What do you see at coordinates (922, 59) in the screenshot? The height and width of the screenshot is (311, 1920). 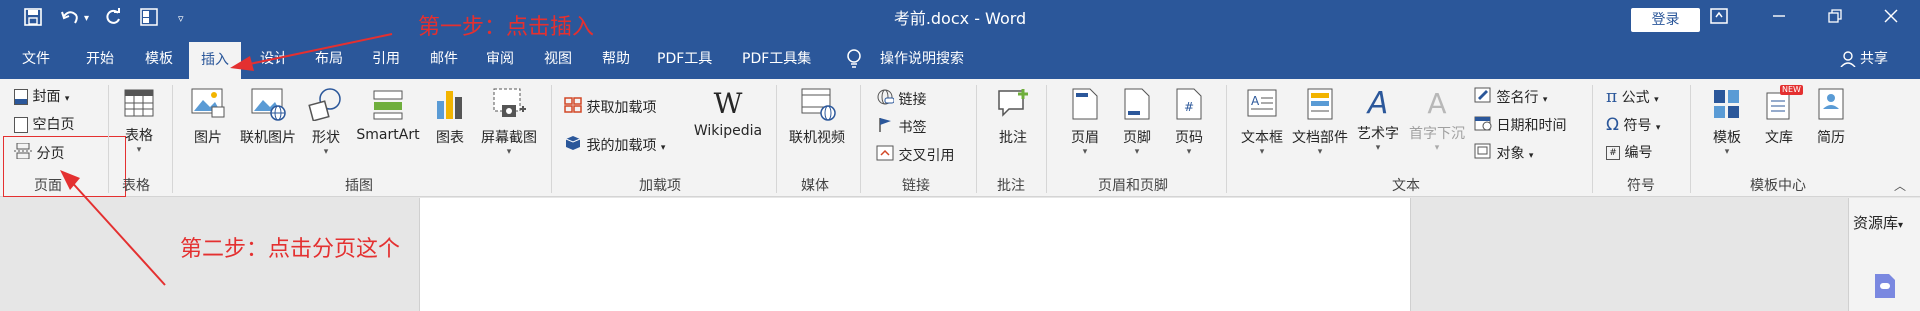 I see `tell-me-search: 操作说明搜索` at bounding box center [922, 59].